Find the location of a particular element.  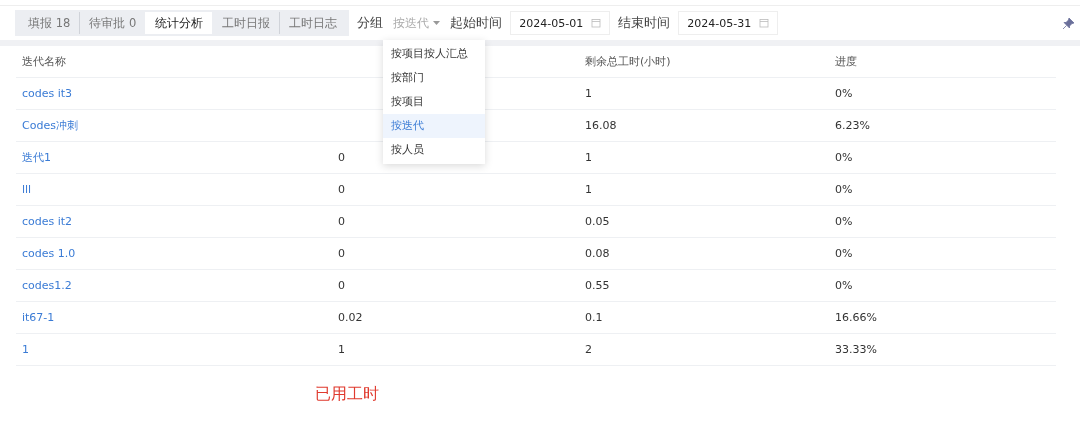

table-cell-text: 0.55 is located at coordinates (597, 285).